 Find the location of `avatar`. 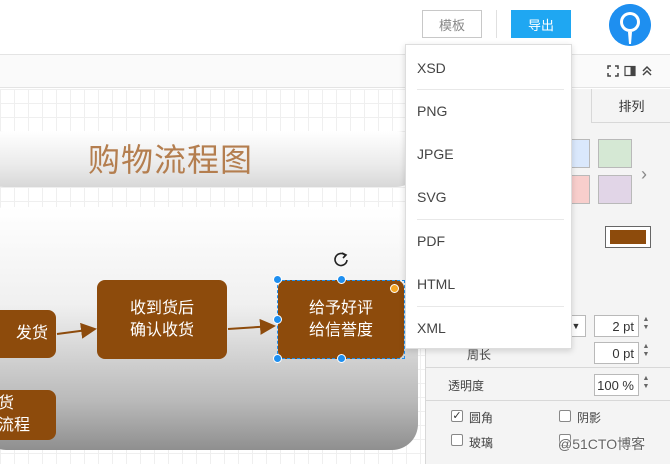

avatar is located at coordinates (630, 25).